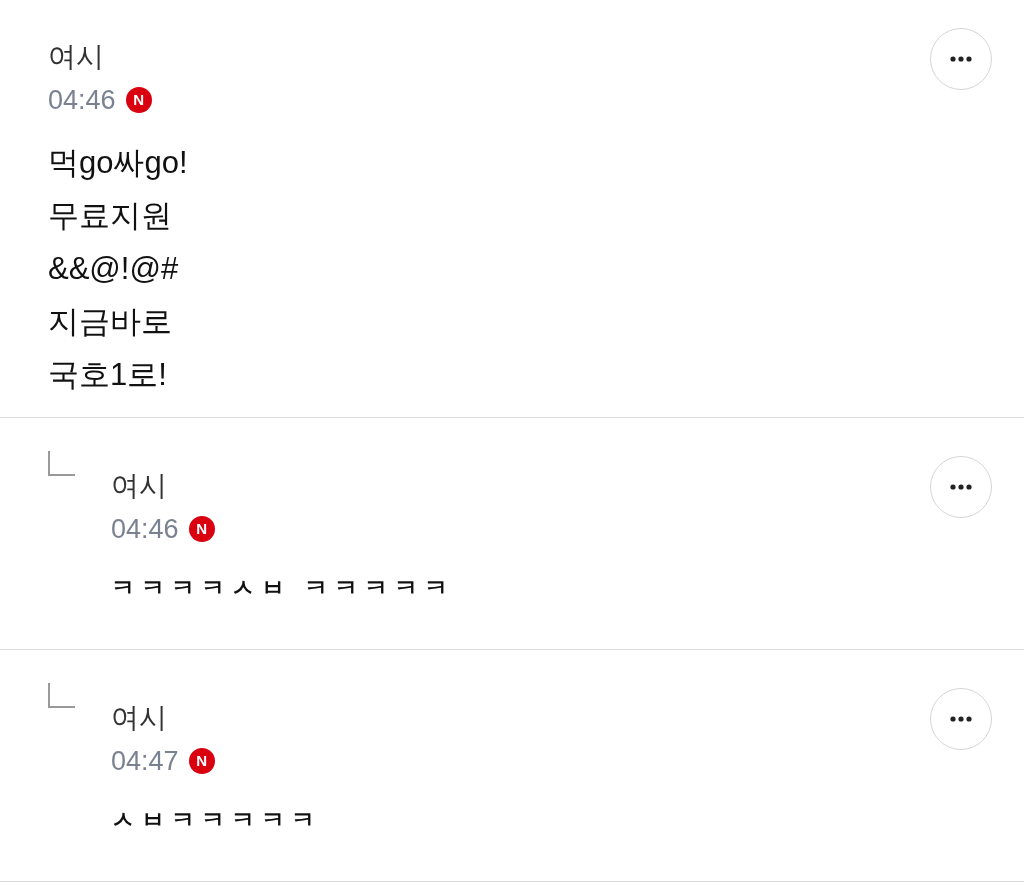 The width and height of the screenshot is (1024, 886). Describe the element at coordinates (118, 269) in the screenshot. I see `comment-text: 먹go싸go! 무료지원 &&@!@# 지금바로 국호1로!` at that location.